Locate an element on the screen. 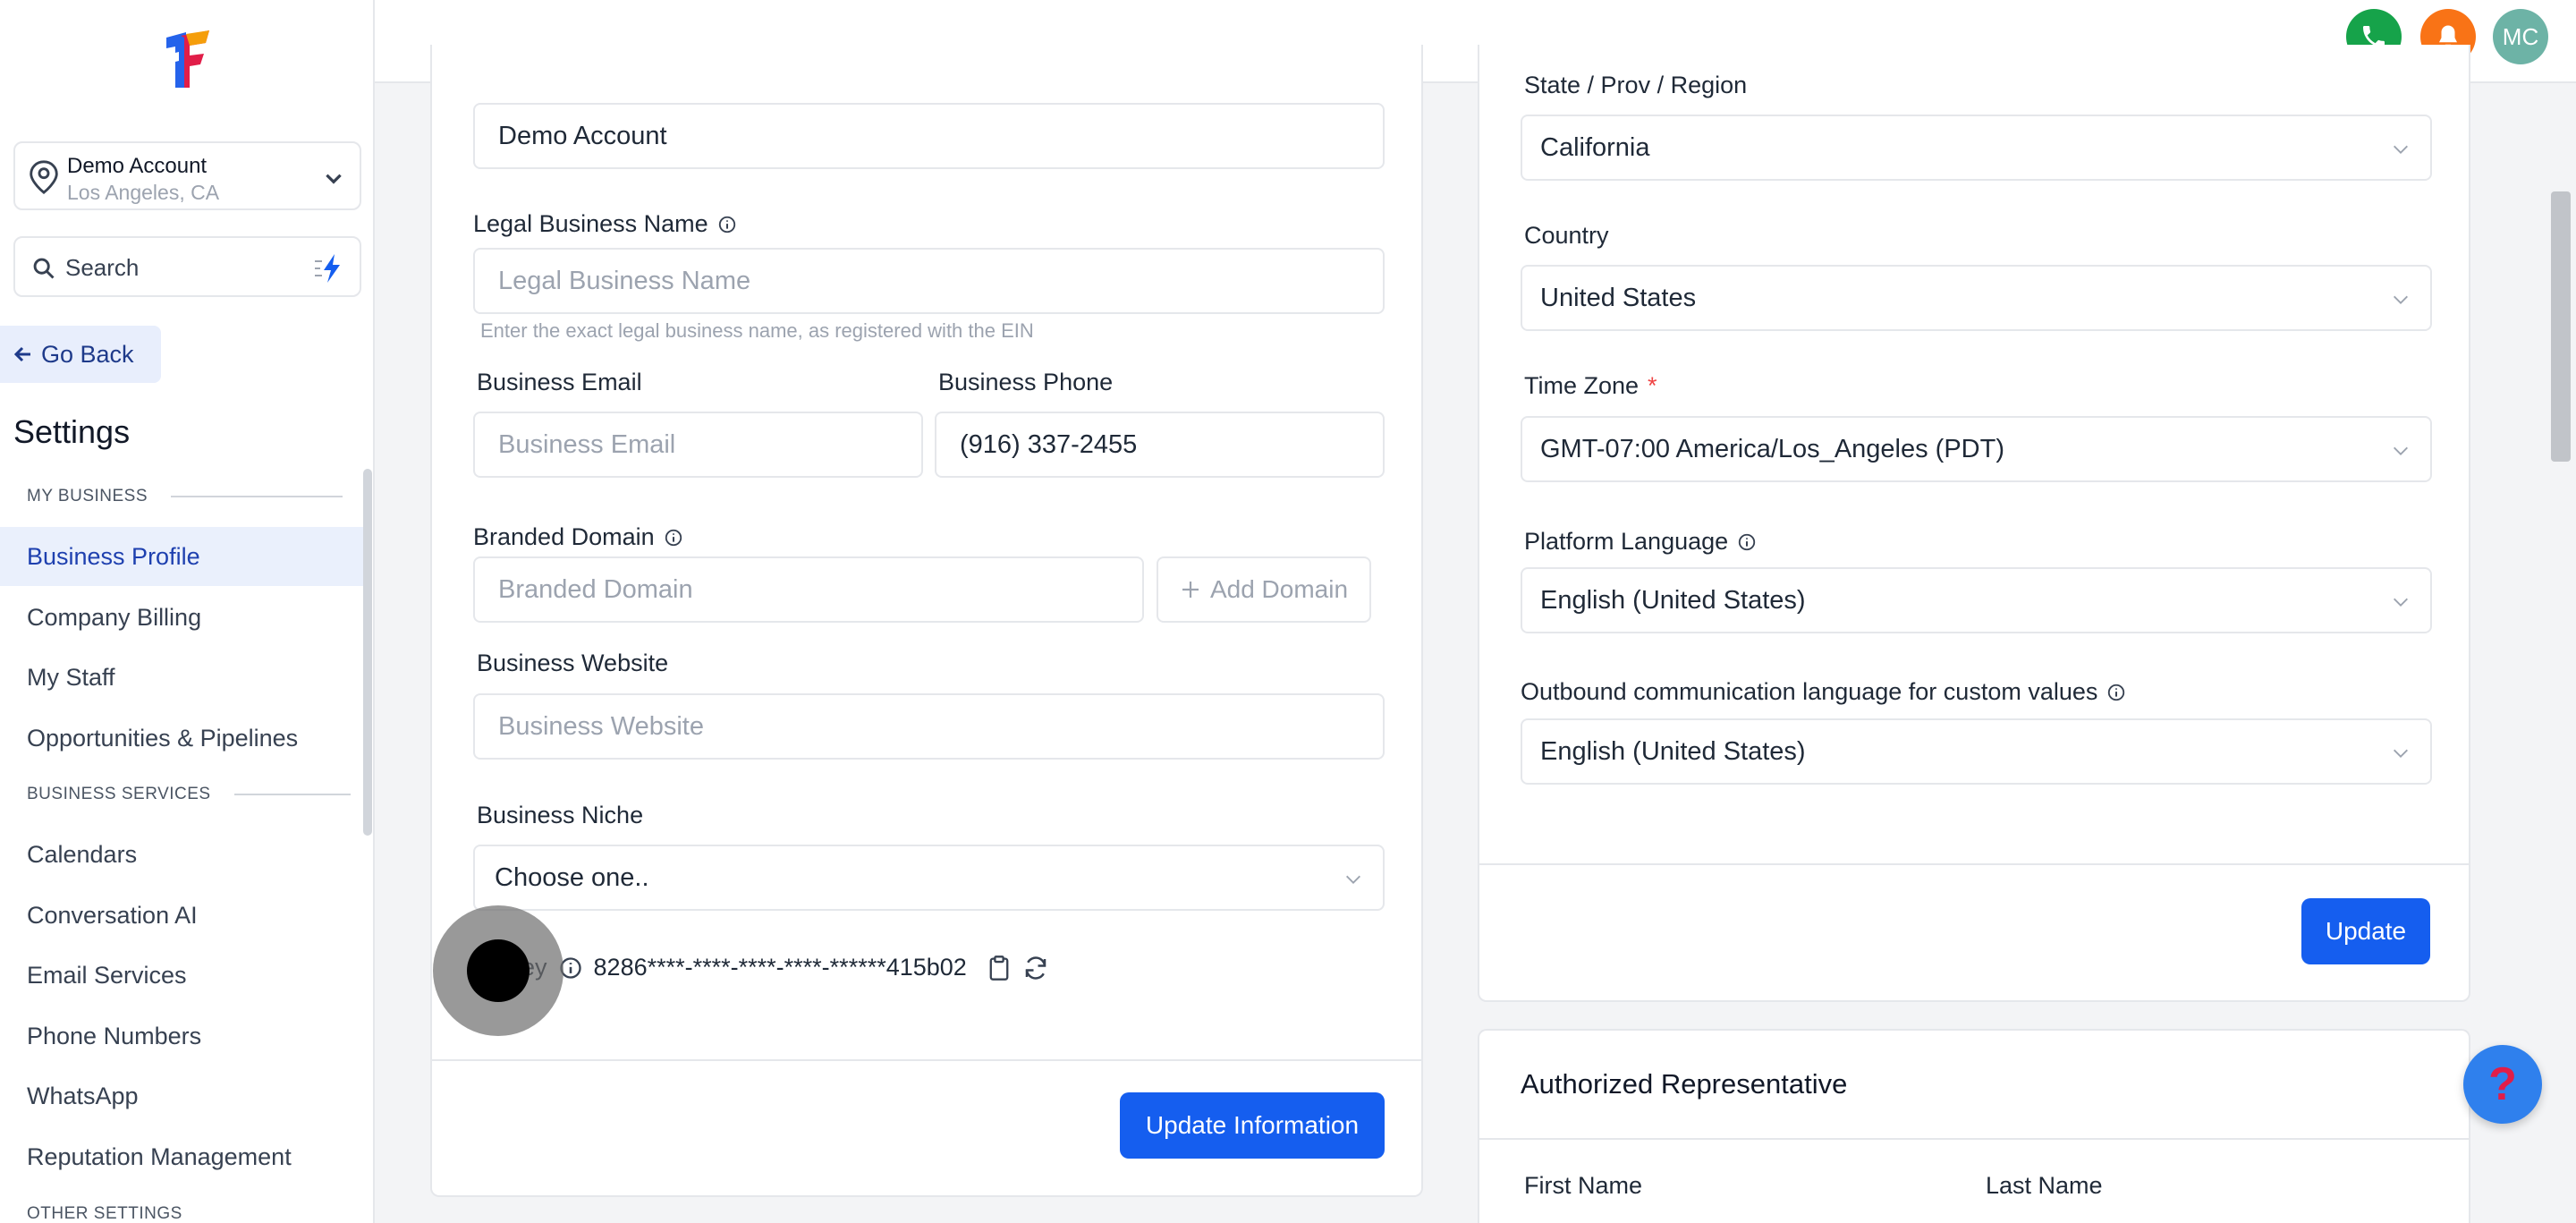 The height and width of the screenshot is (1223, 2576). section-label: OTHER SETTINGS is located at coordinates (104, 1213).